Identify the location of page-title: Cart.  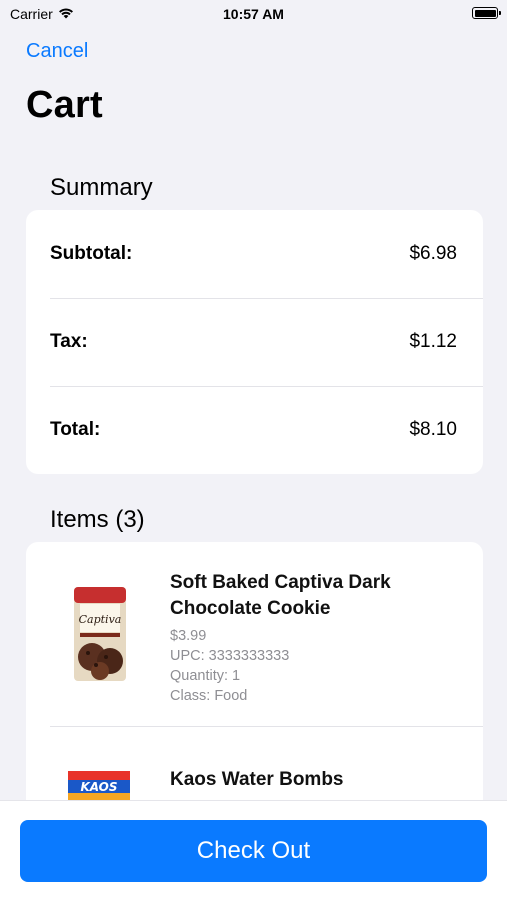
(64, 105).